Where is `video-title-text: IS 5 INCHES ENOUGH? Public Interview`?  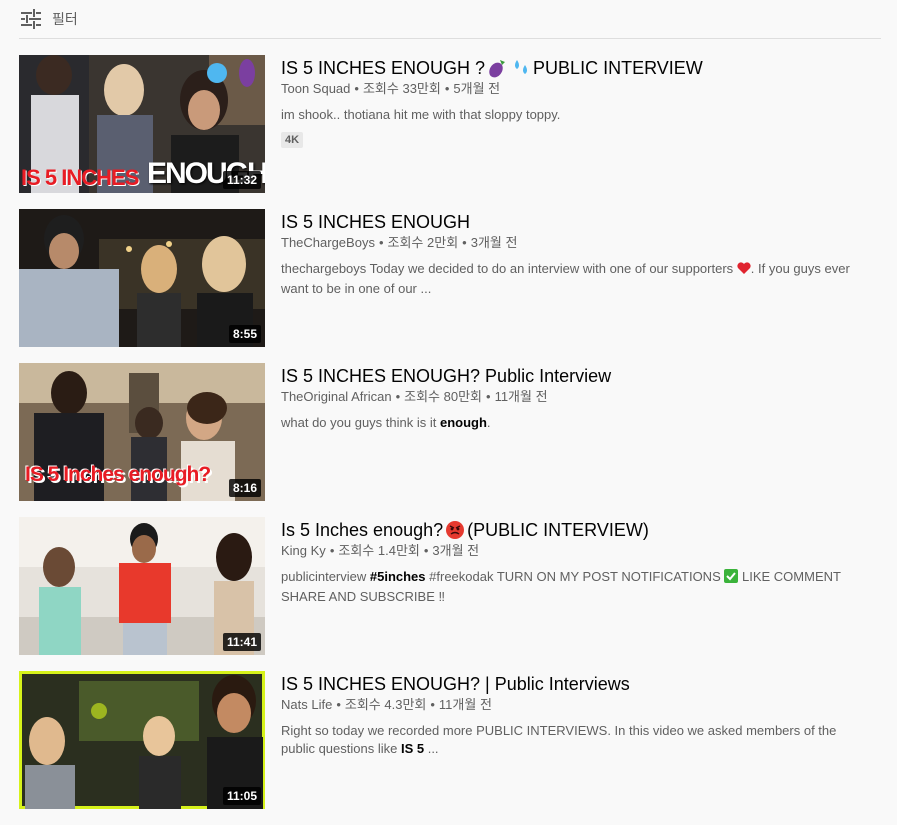 video-title-text: IS 5 INCHES ENOUGH? Public Interview is located at coordinates (446, 376).